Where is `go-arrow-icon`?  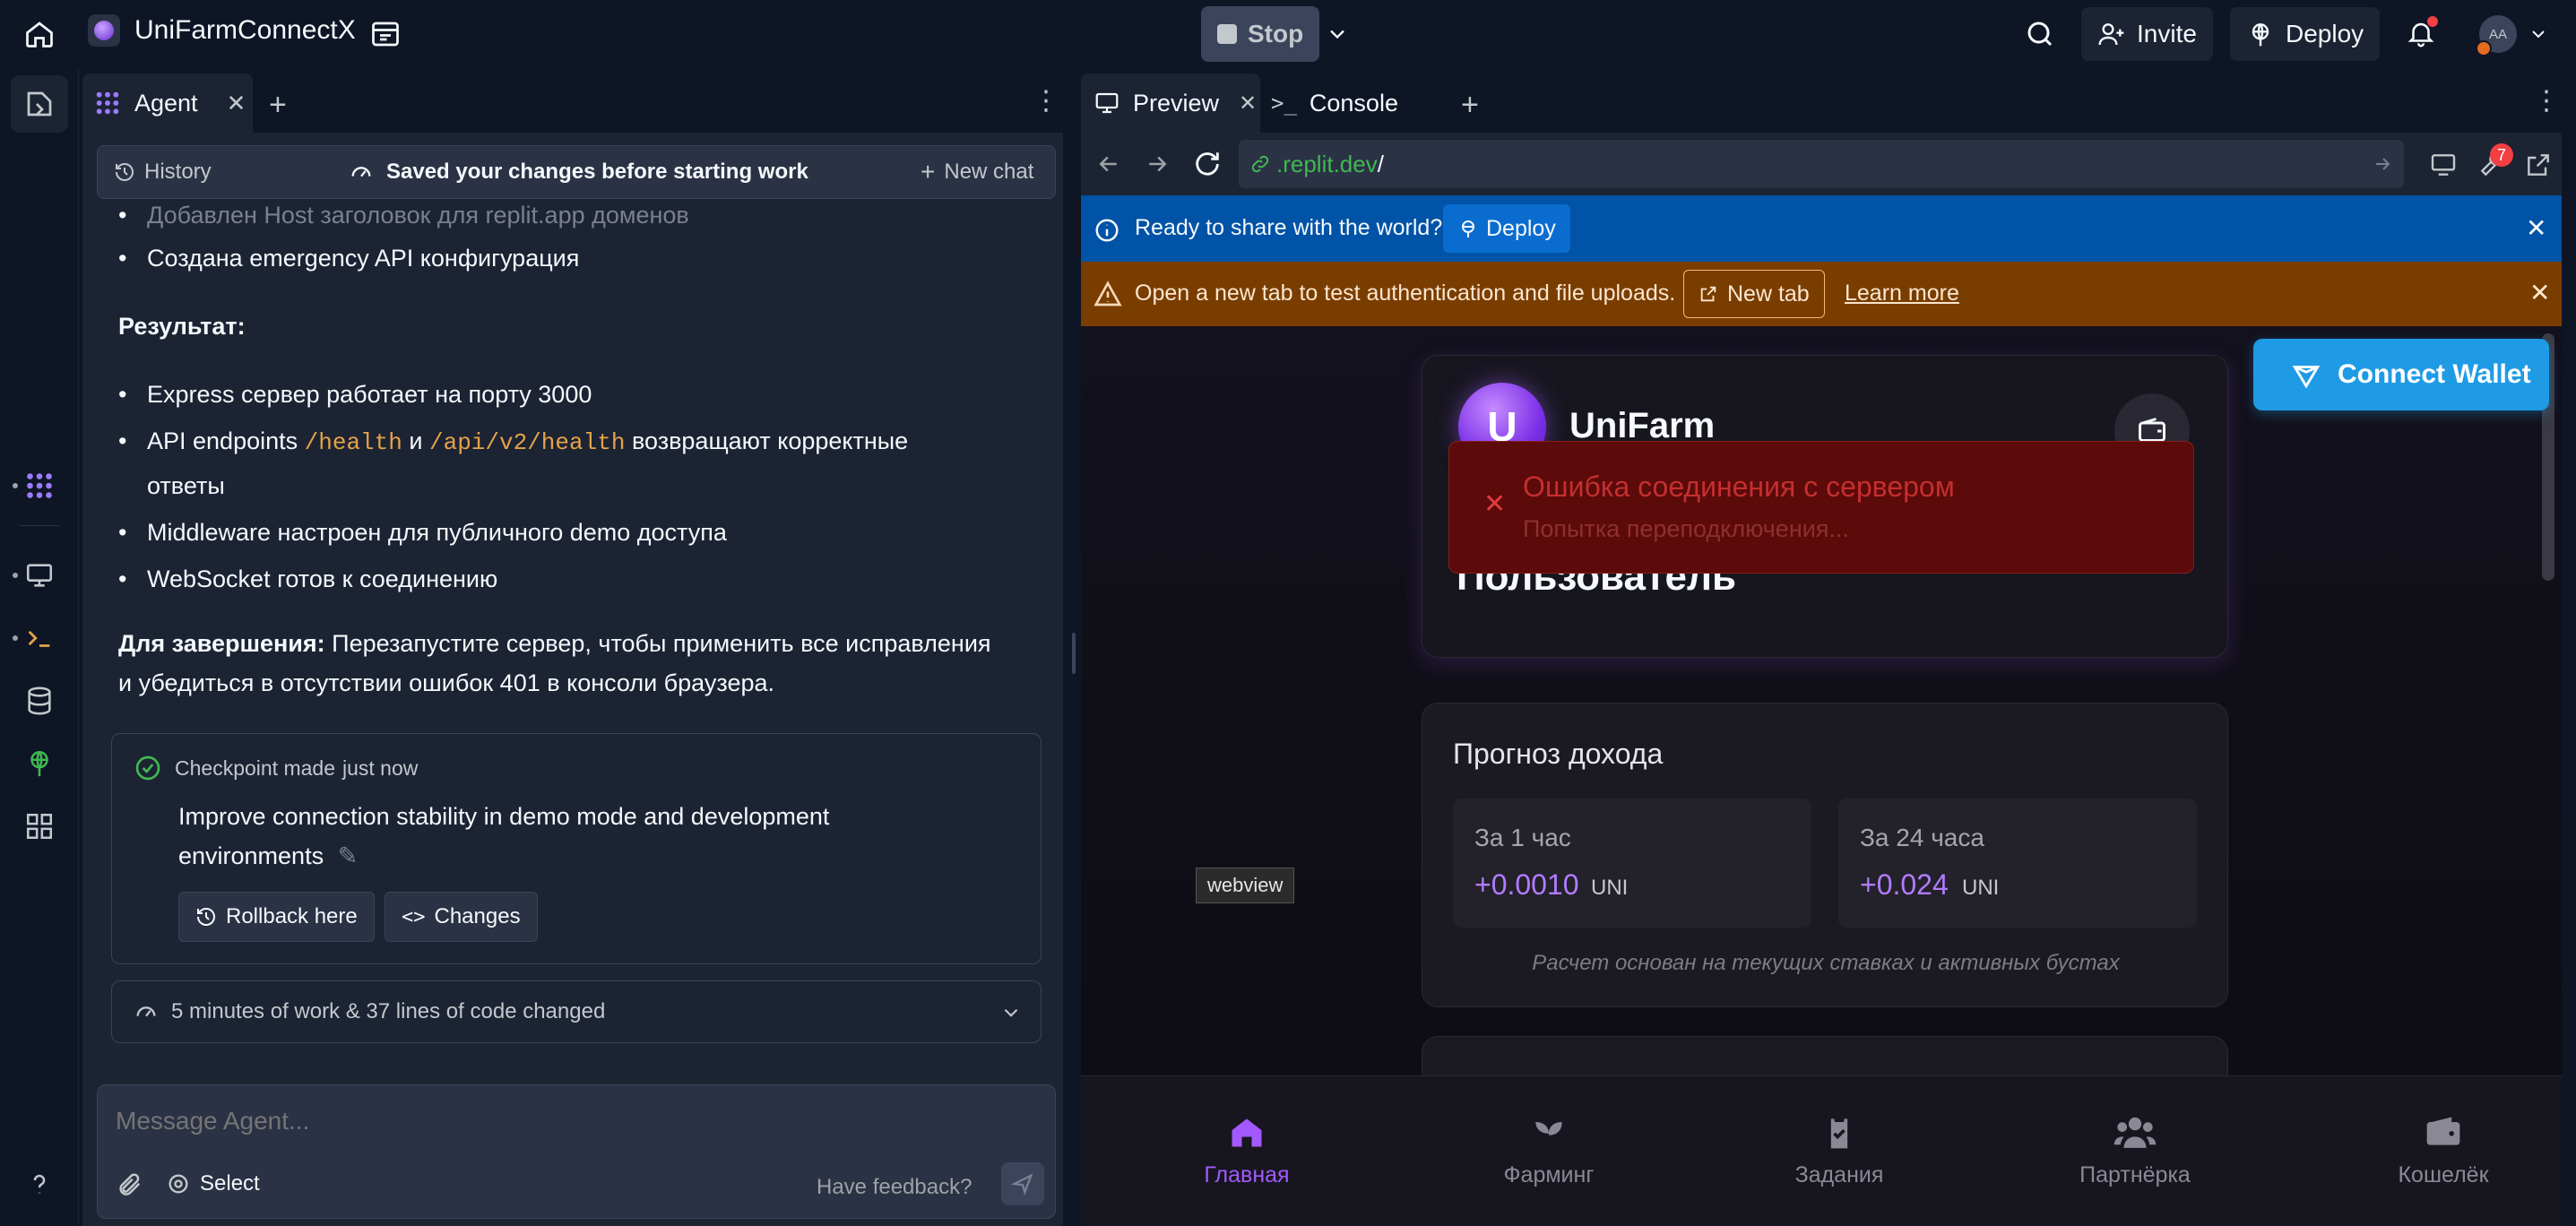
go-arrow-icon is located at coordinates (2382, 164).